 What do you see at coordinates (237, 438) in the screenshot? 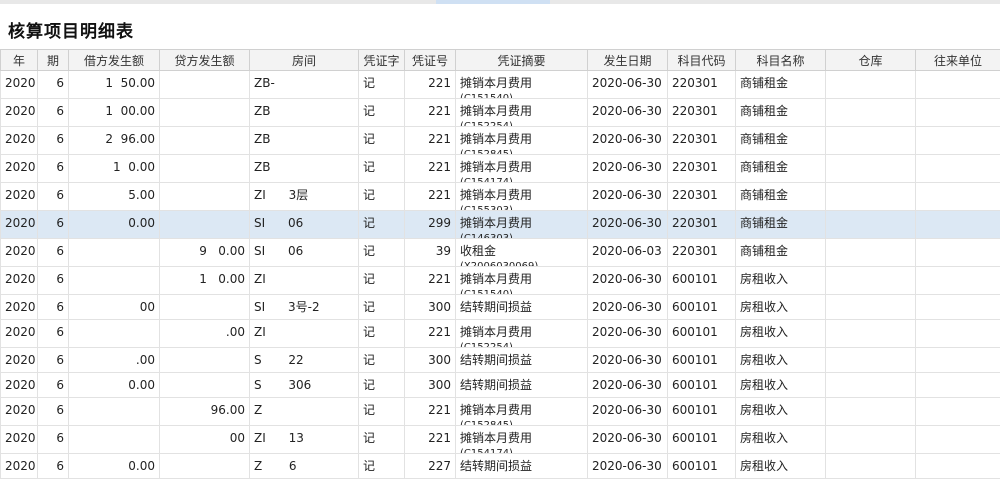
I see `masked-credit: 00` at bounding box center [237, 438].